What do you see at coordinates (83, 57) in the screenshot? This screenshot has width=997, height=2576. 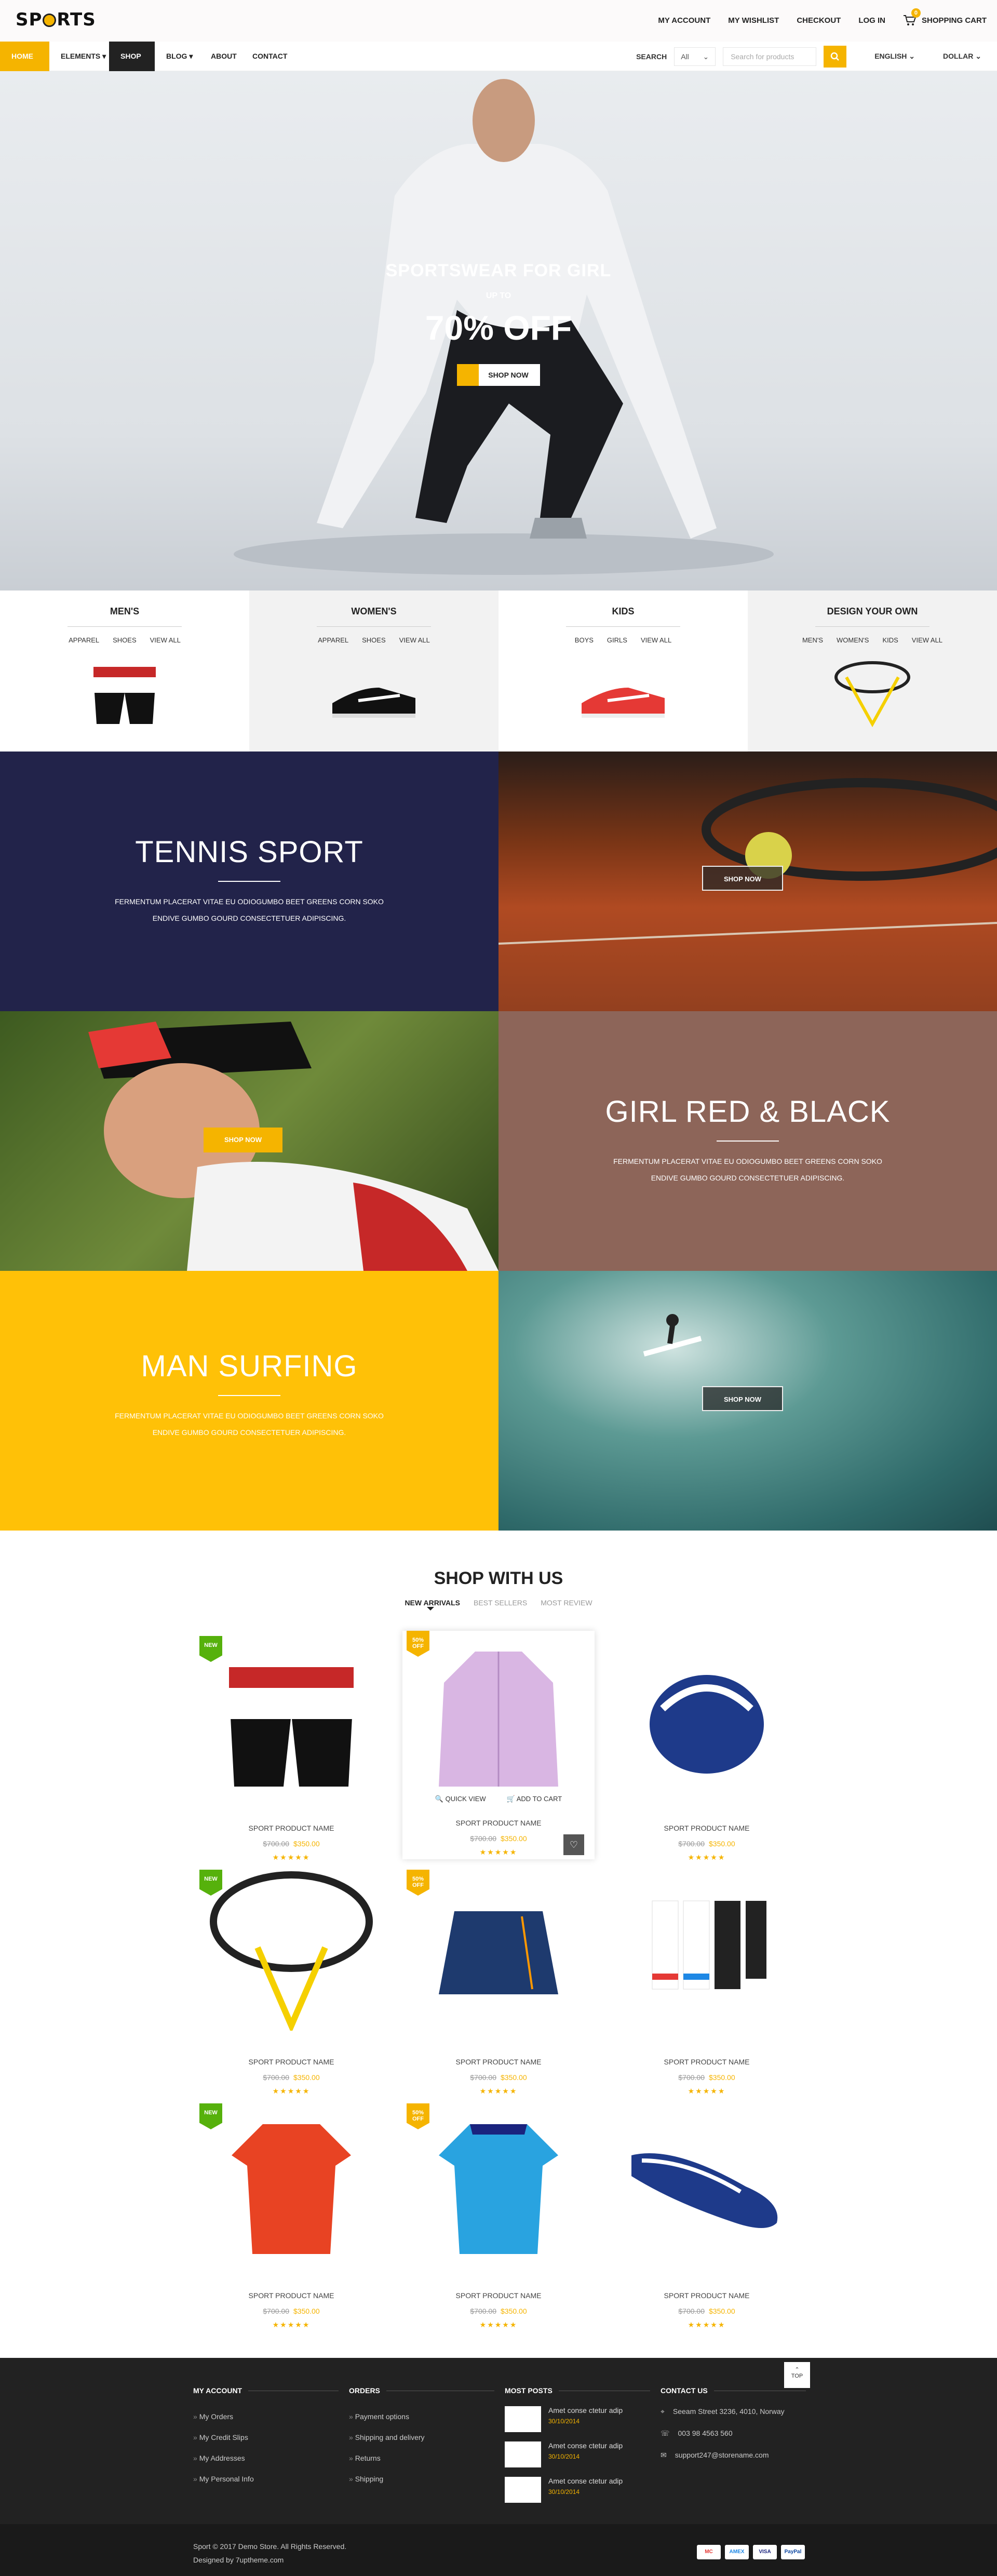 I see `nav-elements: ELEMENTS ▾` at bounding box center [83, 57].